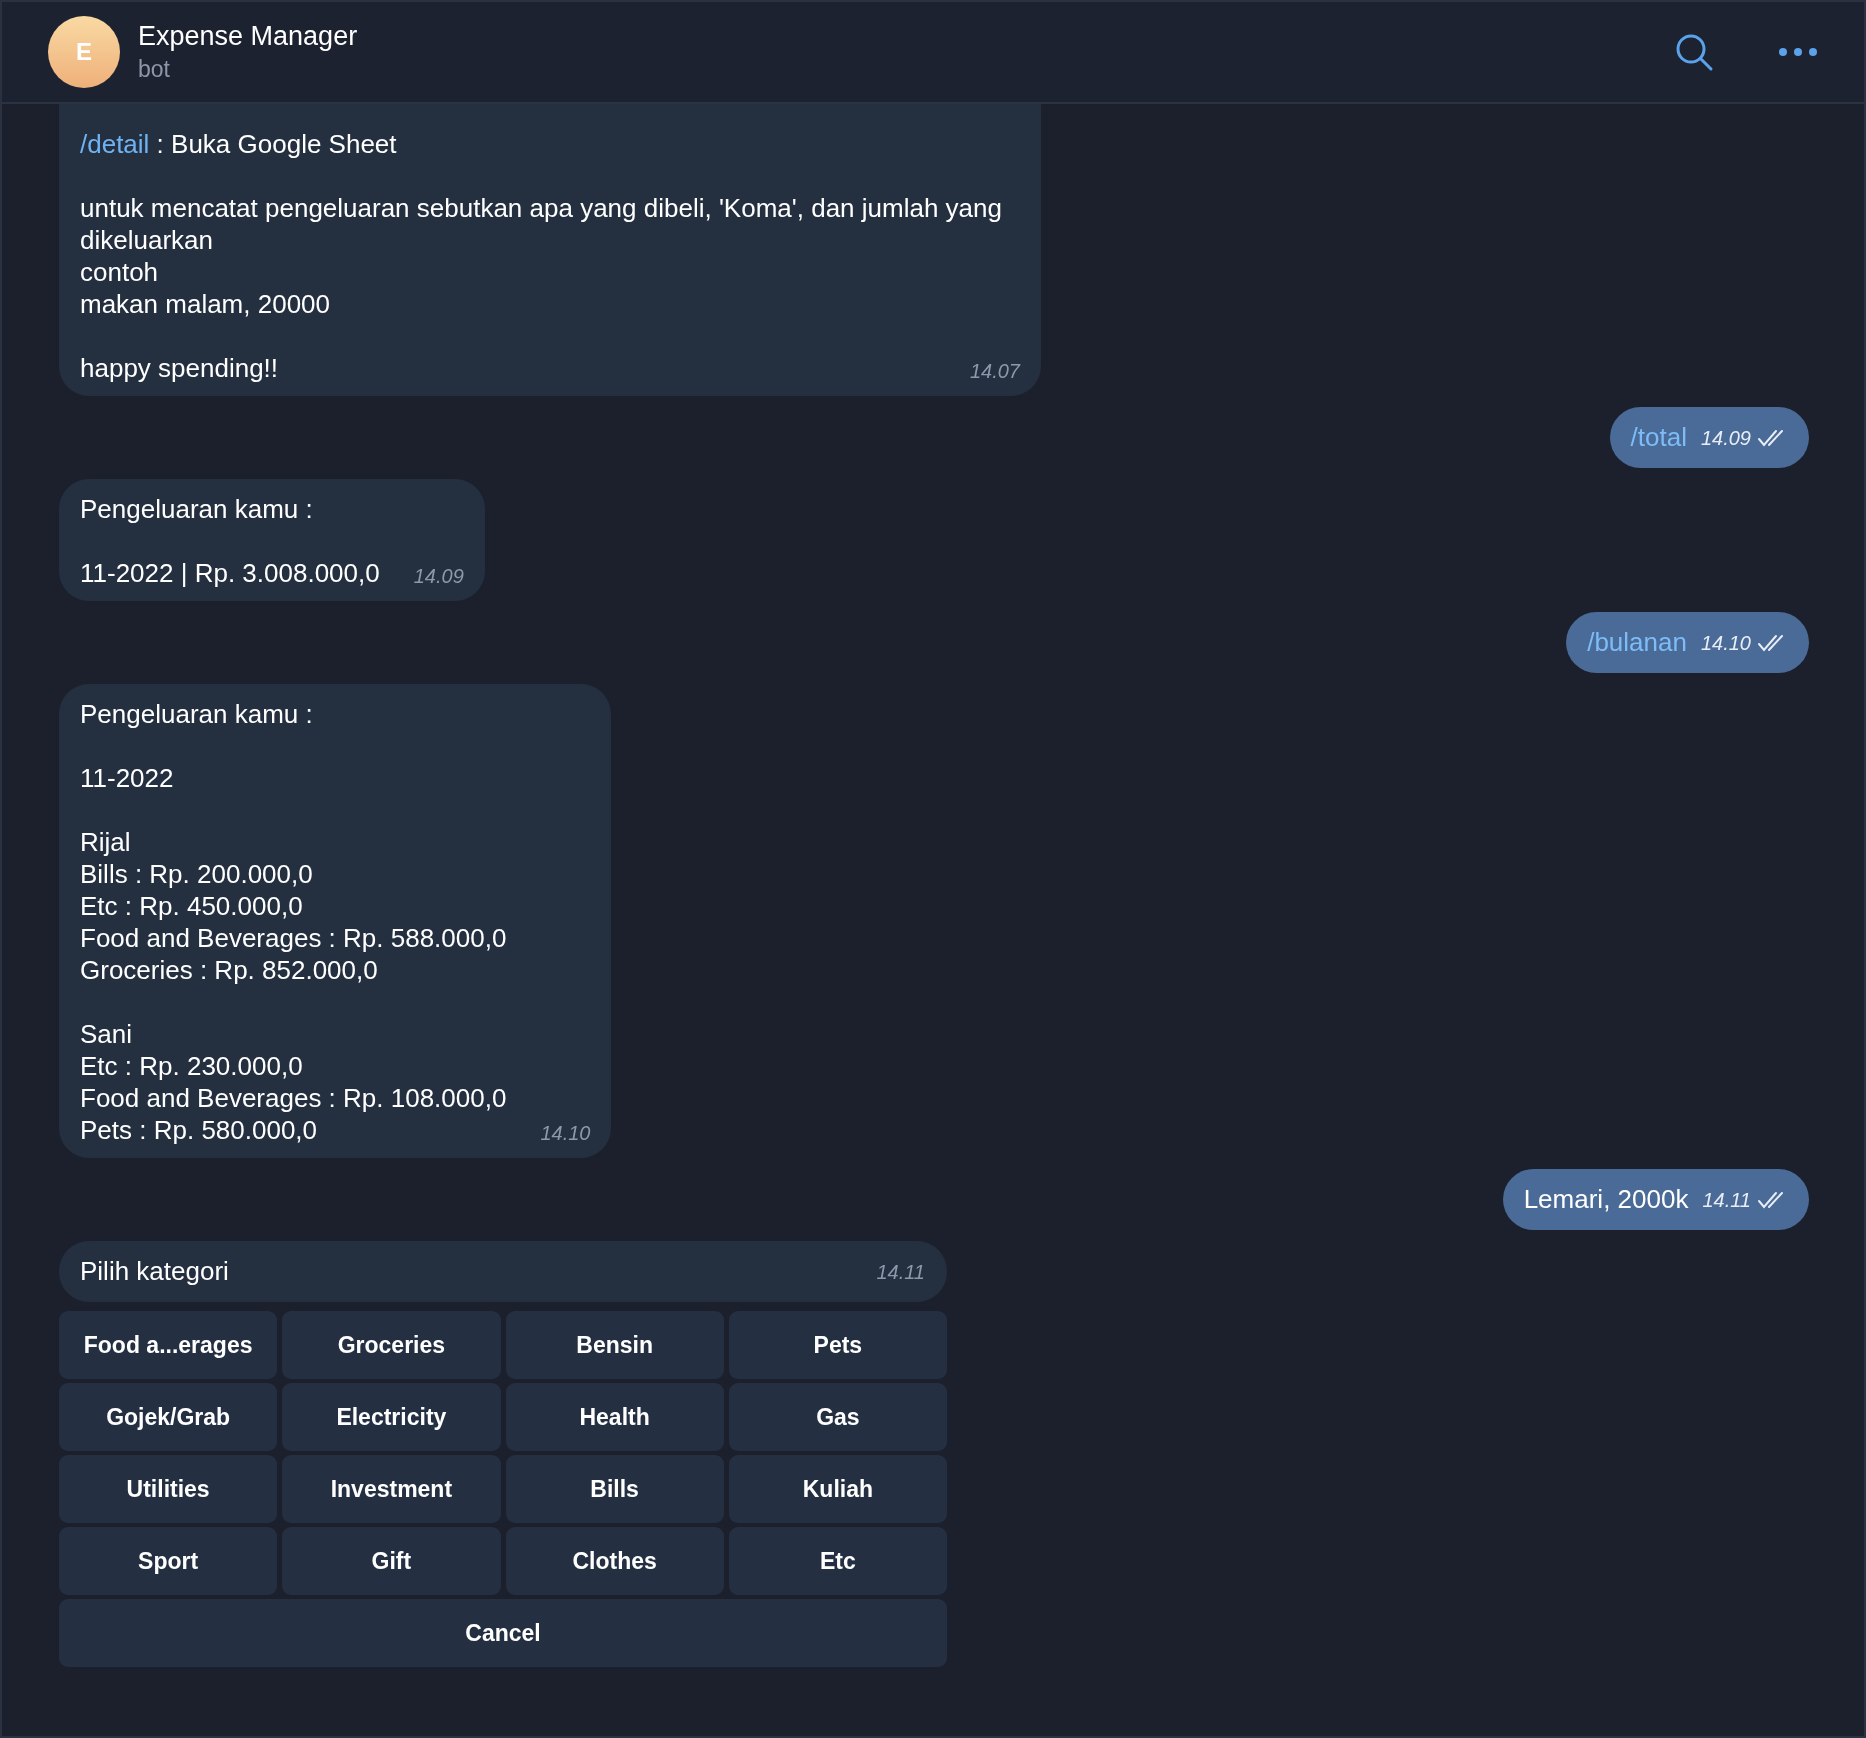 This screenshot has width=1866, height=1738. Describe the element at coordinates (248, 36) in the screenshot. I see `chat-title: Expense Manager` at that location.